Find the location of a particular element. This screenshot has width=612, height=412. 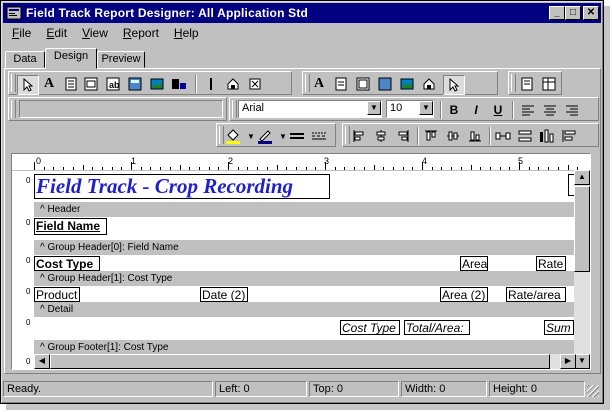

minimize-button: _ is located at coordinates (557, 13).